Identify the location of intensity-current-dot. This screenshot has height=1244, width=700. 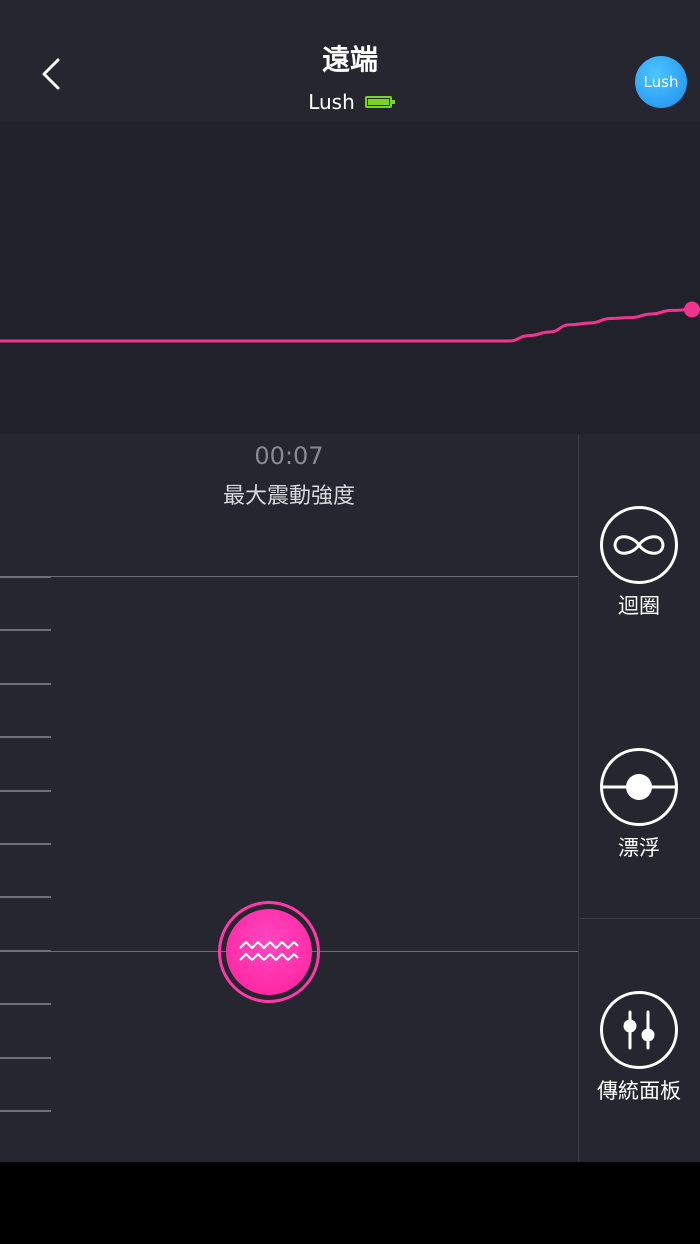
(692, 309).